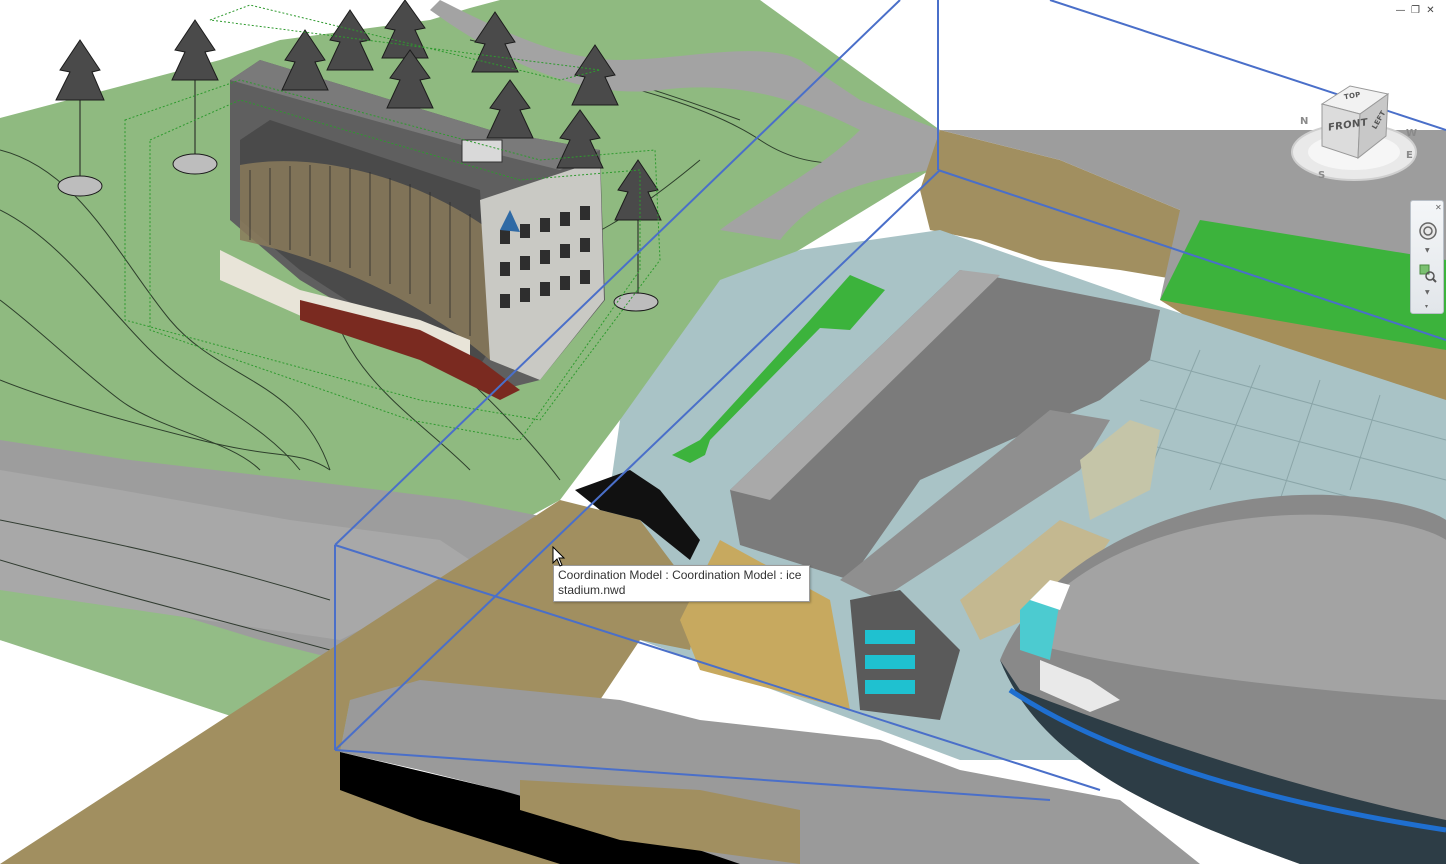 The height and width of the screenshot is (864, 1446). Describe the element at coordinates (592, 590) in the screenshot. I see `tooltip-line-2: stadium.nwd` at that location.